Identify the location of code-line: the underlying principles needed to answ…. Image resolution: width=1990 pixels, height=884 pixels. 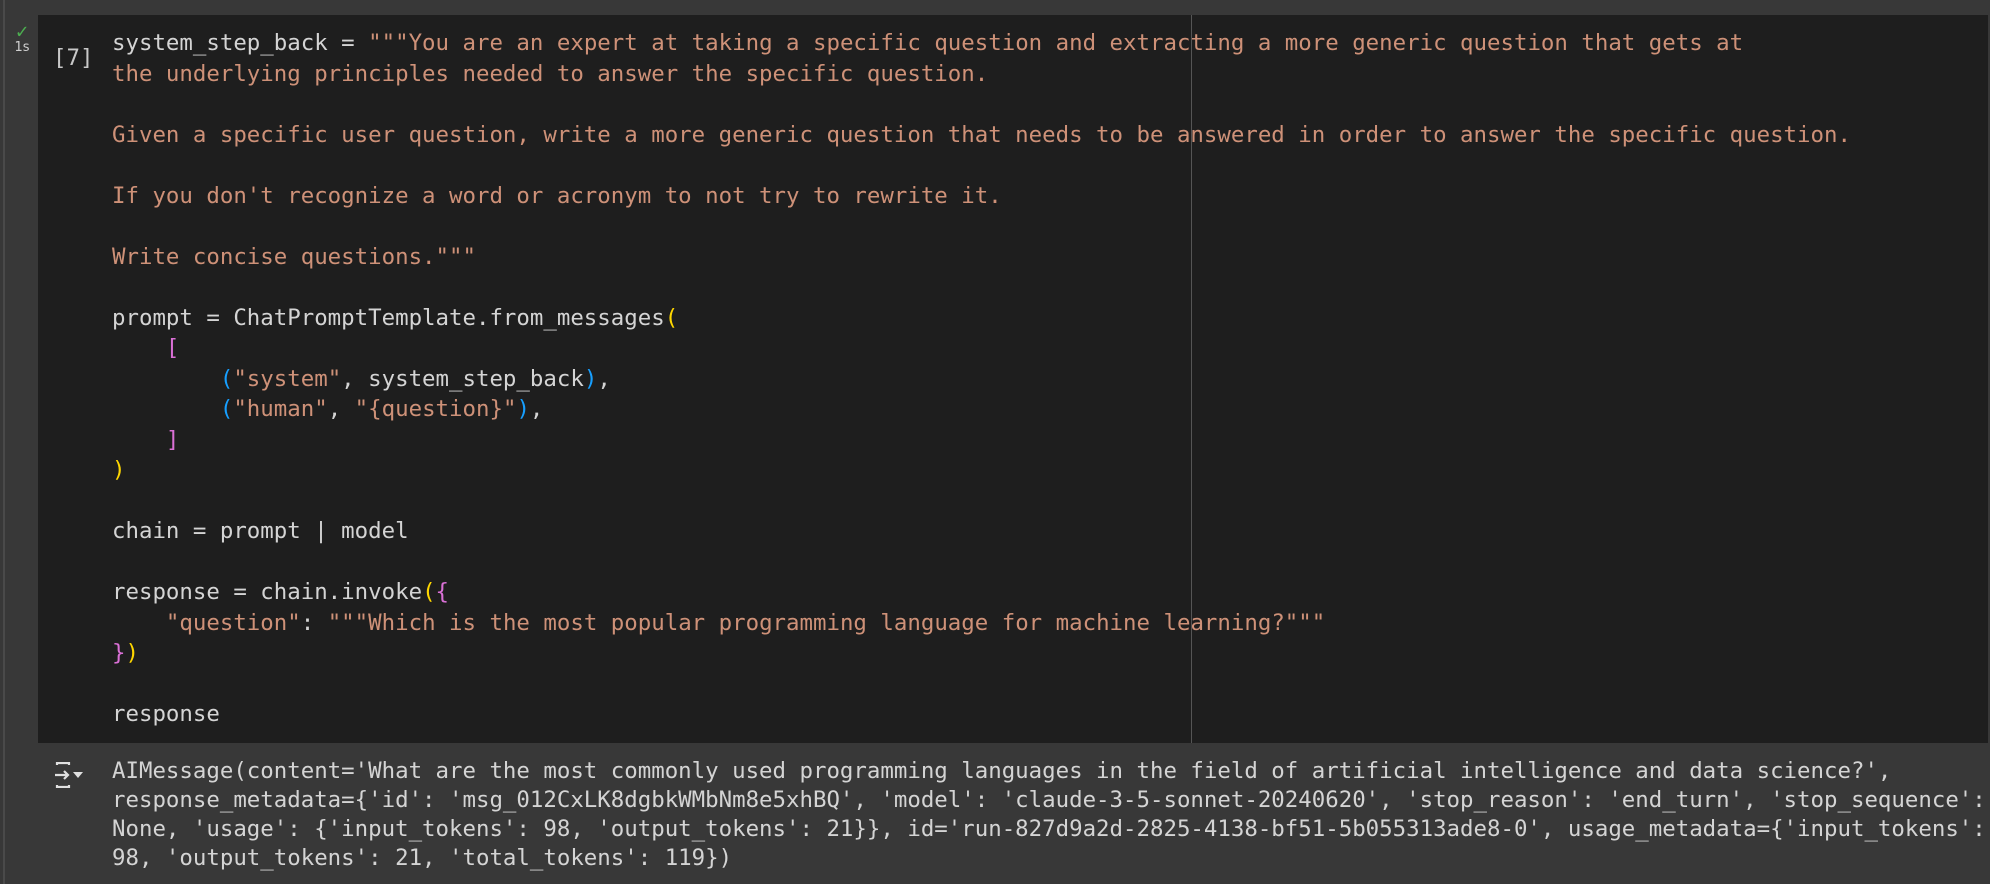
(981, 74).